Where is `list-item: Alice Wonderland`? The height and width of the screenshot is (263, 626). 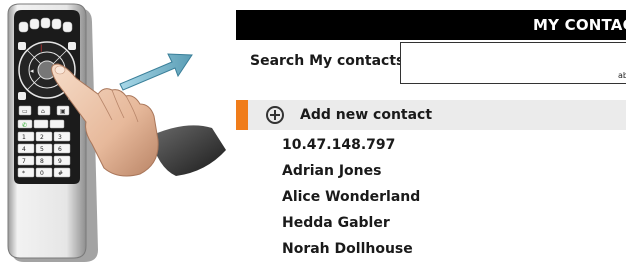 list-item: Alice Wonderland is located at coordinates (431, 197).